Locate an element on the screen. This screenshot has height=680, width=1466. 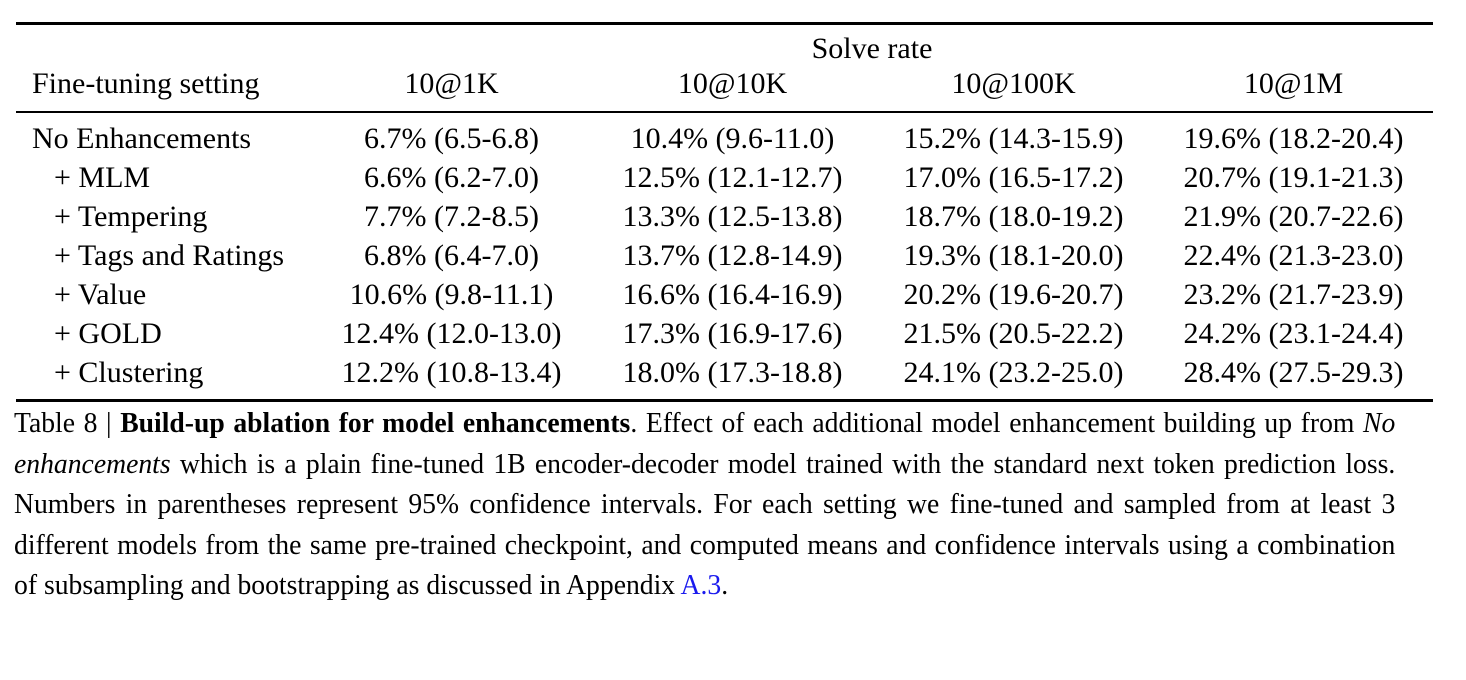
cell-10at1k: 10.6% (9.8-11.1) is located at coordinates (451, 294).